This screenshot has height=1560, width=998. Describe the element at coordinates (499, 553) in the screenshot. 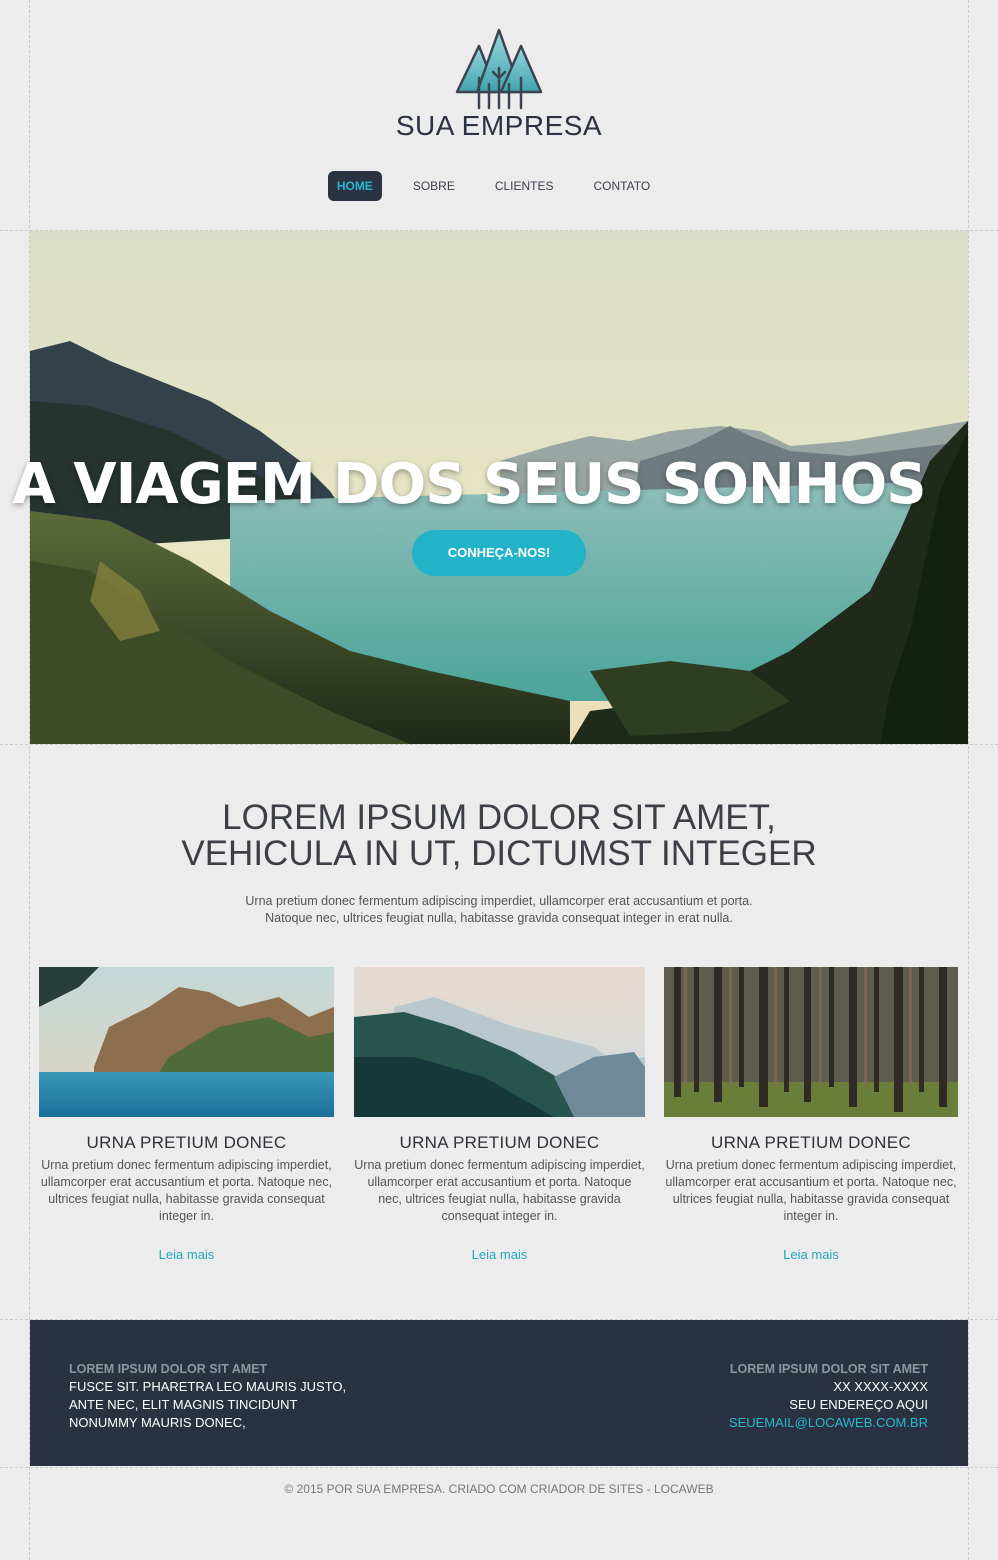

I see `conheca-nos-button: CONHEÇA-NOS!` at that location.